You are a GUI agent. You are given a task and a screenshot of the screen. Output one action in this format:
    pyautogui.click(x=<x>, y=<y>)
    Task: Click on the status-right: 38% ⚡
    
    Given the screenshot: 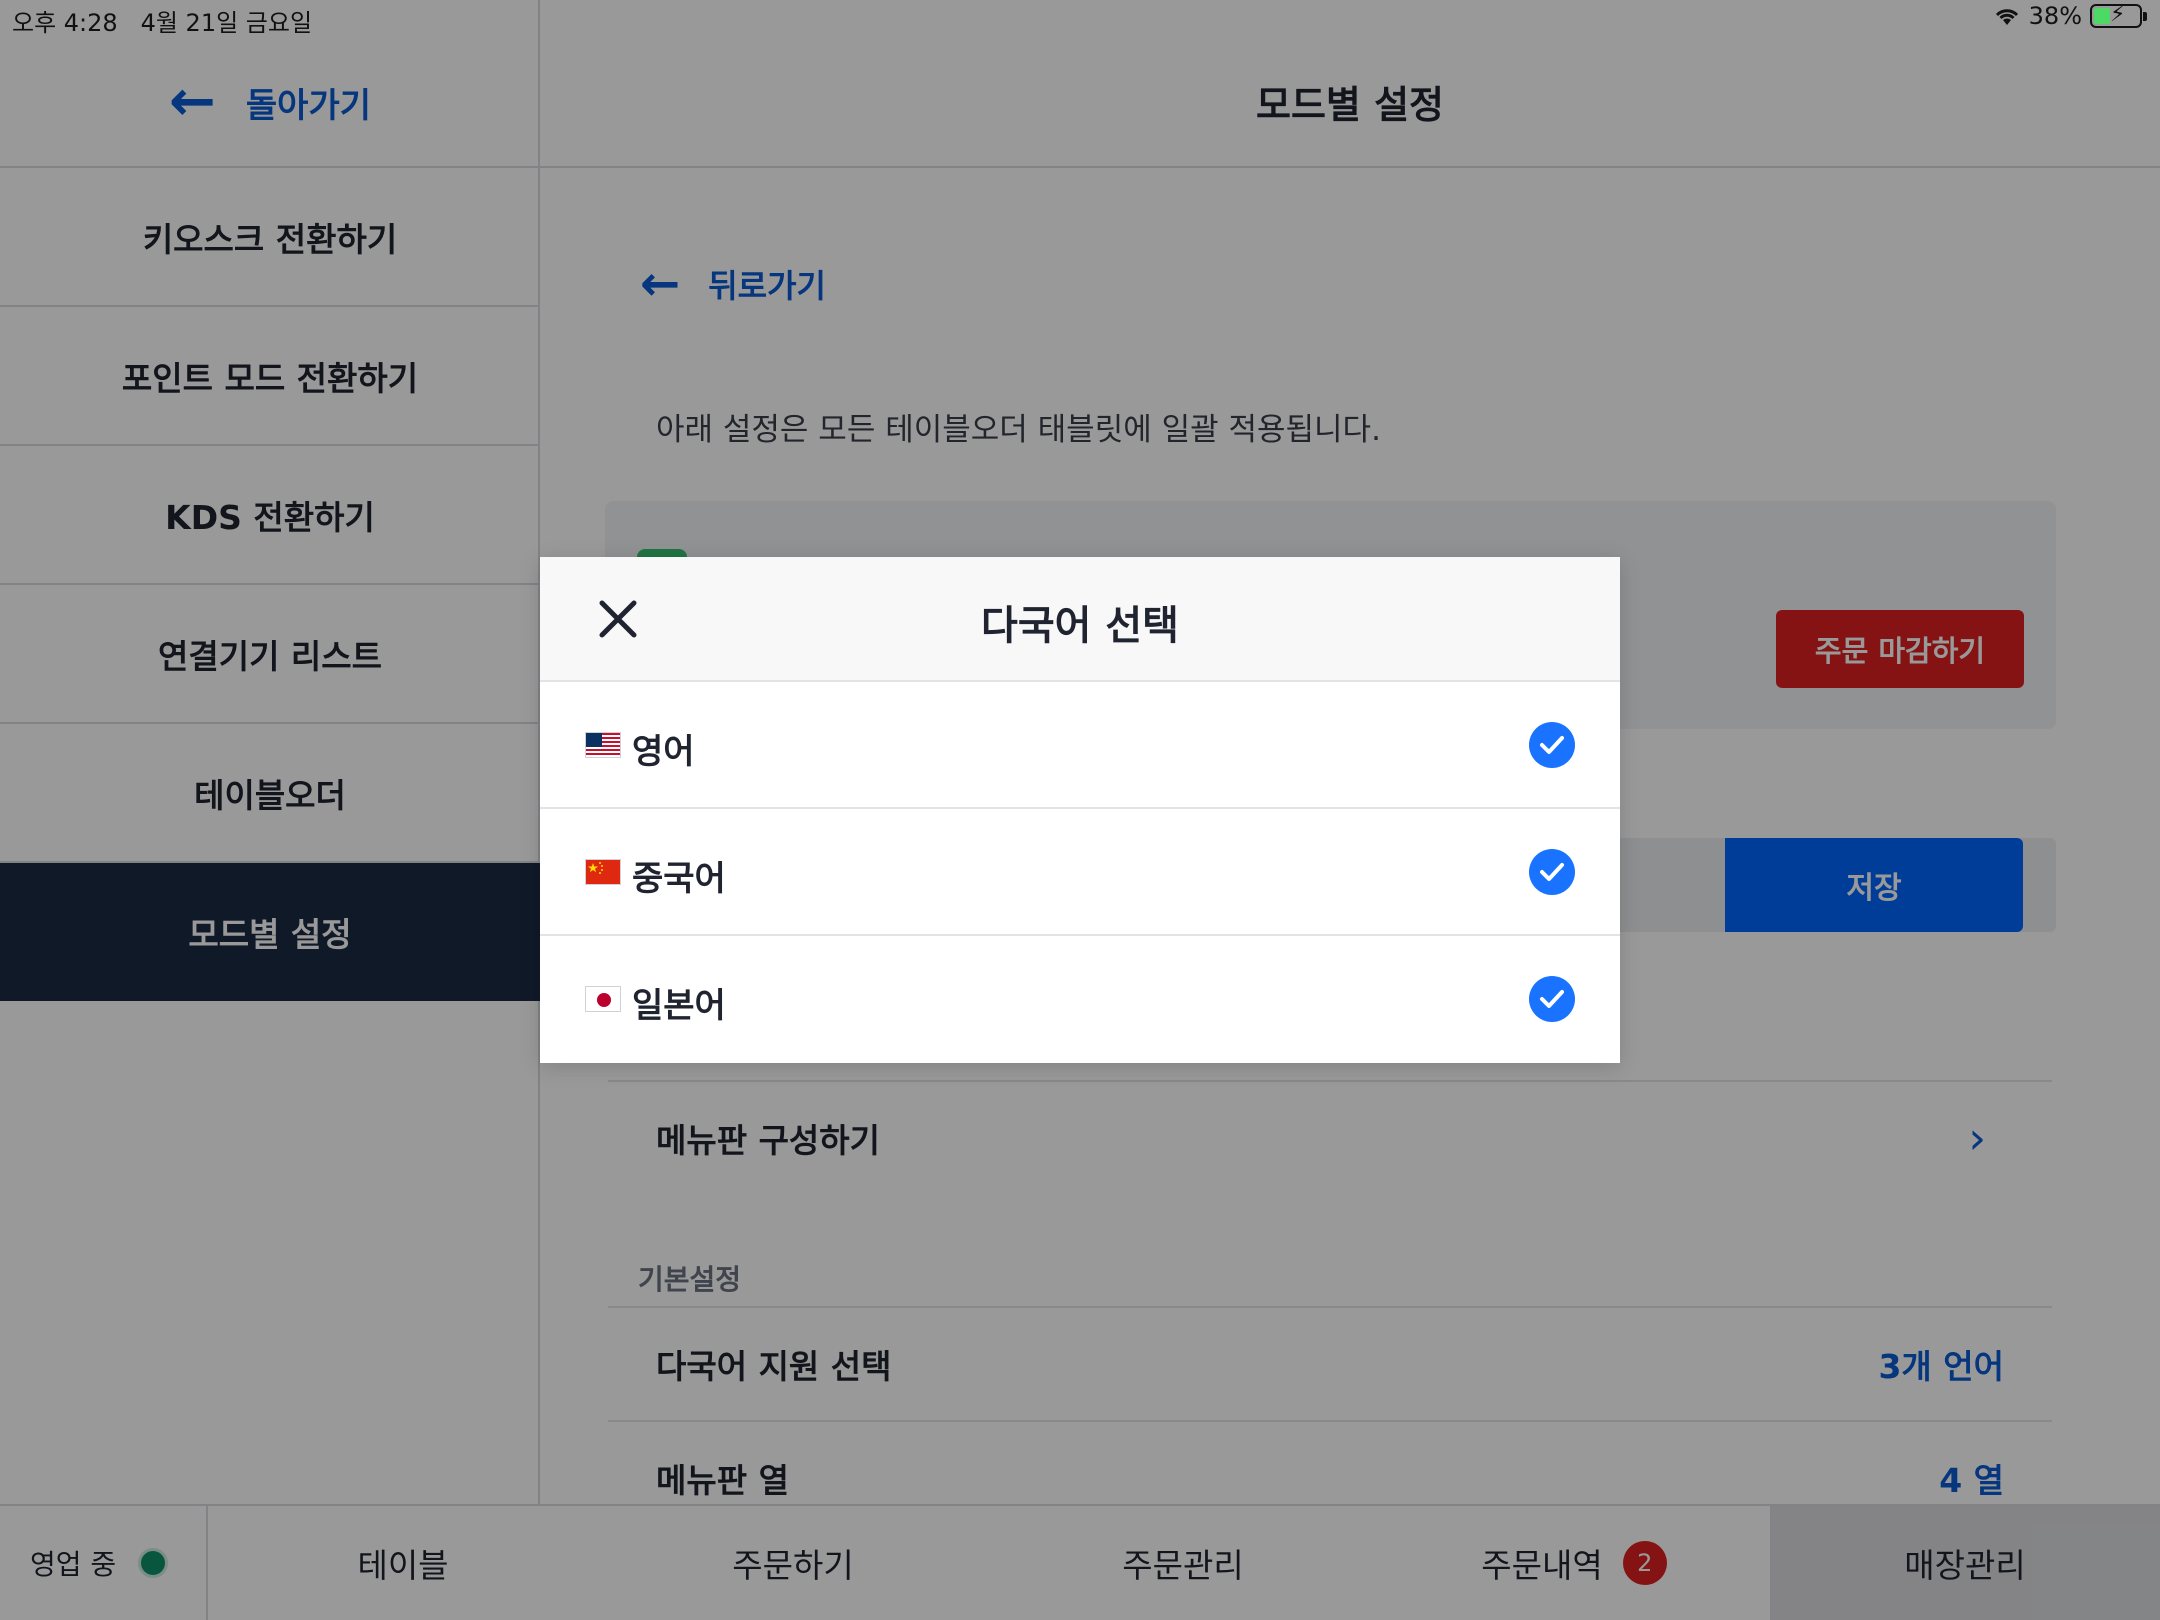 What is the action you would take?
    pyautogui.click(x=2070, y=16)
    